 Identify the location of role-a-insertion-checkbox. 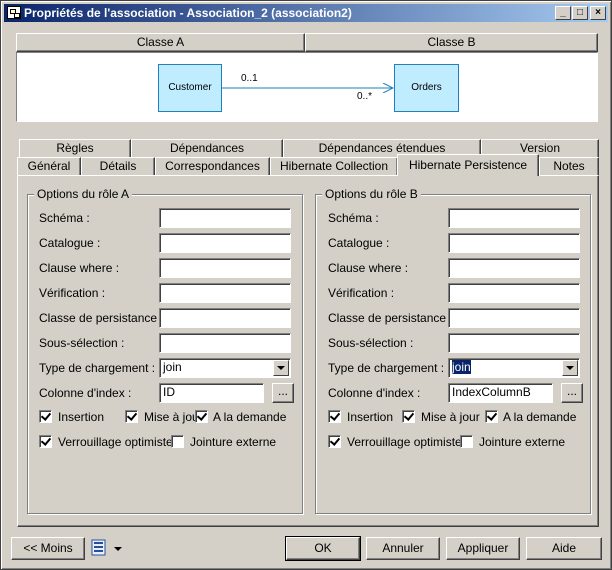
(45, 416).